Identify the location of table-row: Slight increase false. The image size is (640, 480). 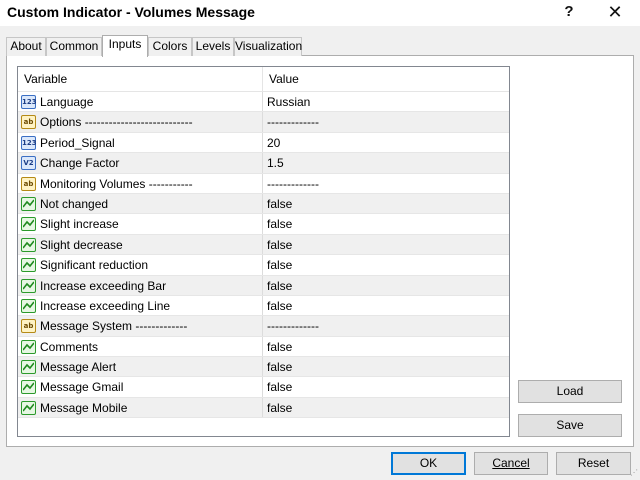
(263, 224).